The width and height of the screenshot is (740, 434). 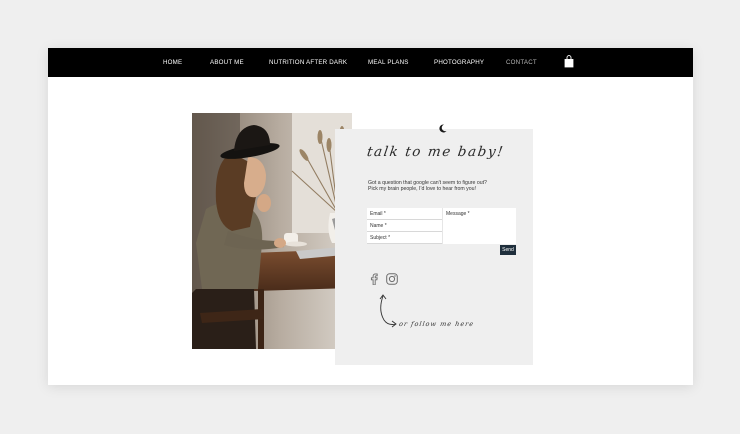 I want to click on email-label: Email *, so click(x=378, y=214).